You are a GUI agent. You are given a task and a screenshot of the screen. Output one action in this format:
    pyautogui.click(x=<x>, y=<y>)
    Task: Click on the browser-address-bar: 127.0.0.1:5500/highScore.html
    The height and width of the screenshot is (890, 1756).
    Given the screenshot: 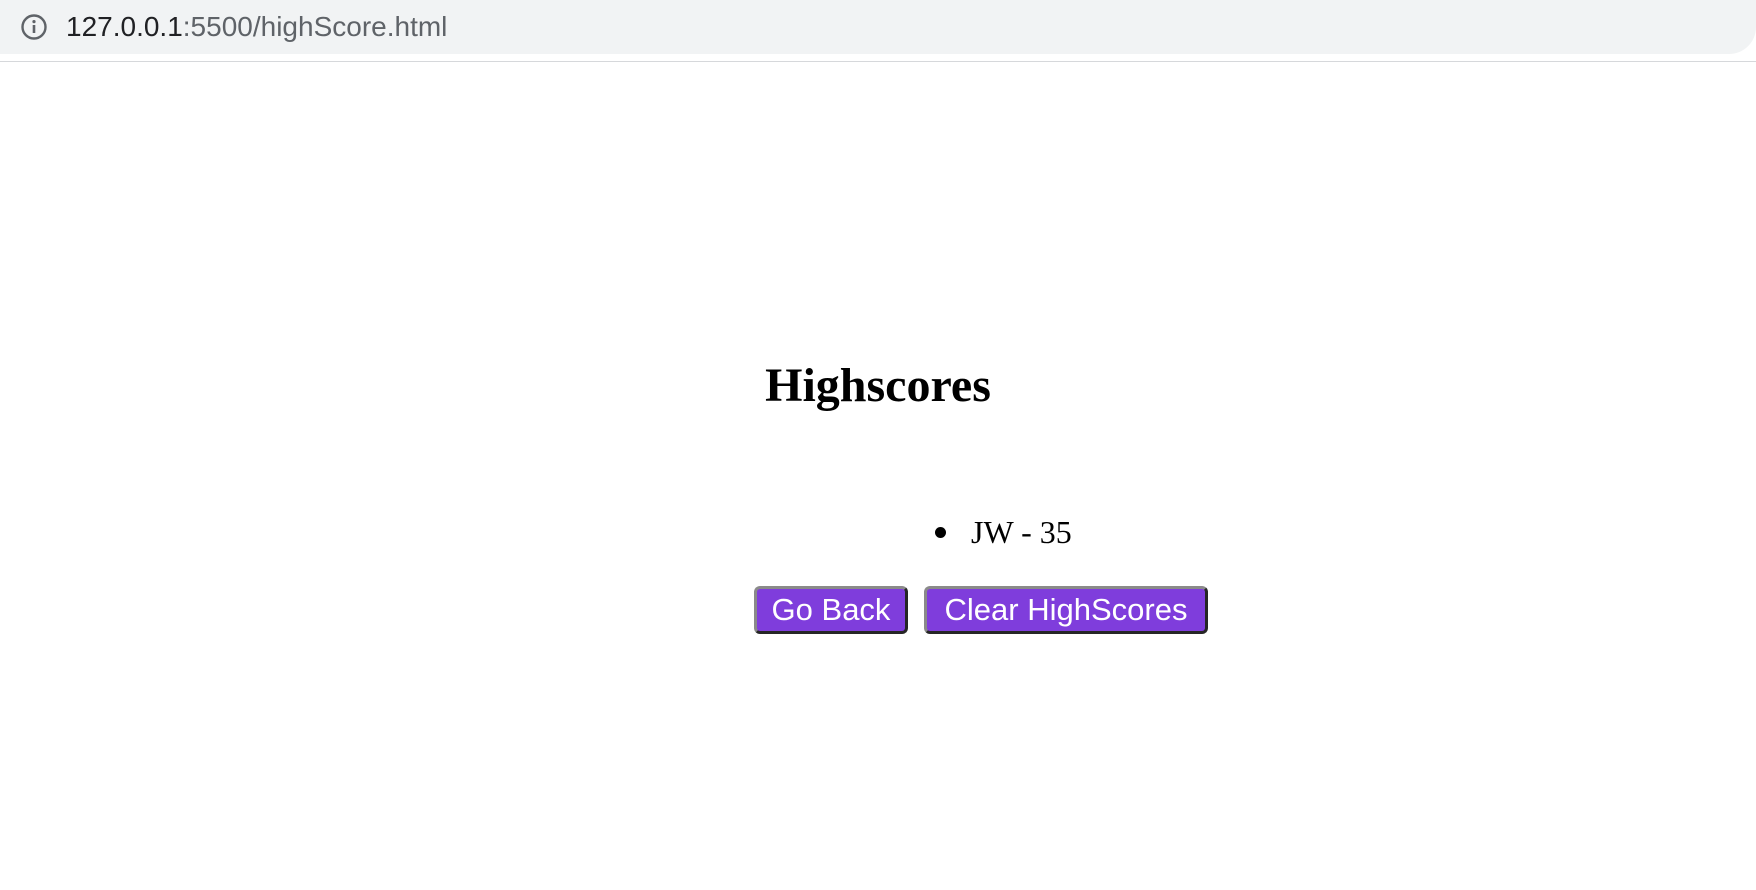 What is the action you would take?
    pyautogui.click(x=878, y=31)
    